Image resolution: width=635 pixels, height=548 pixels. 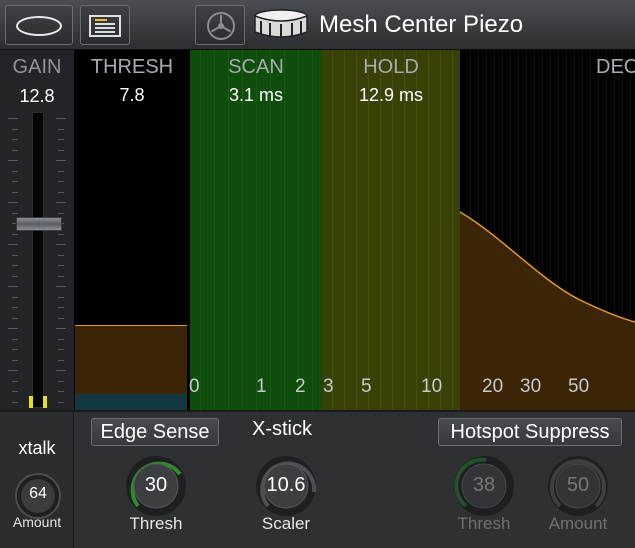 I want to click on hotspot-amount-value: 50, so click(x=578, y=485).